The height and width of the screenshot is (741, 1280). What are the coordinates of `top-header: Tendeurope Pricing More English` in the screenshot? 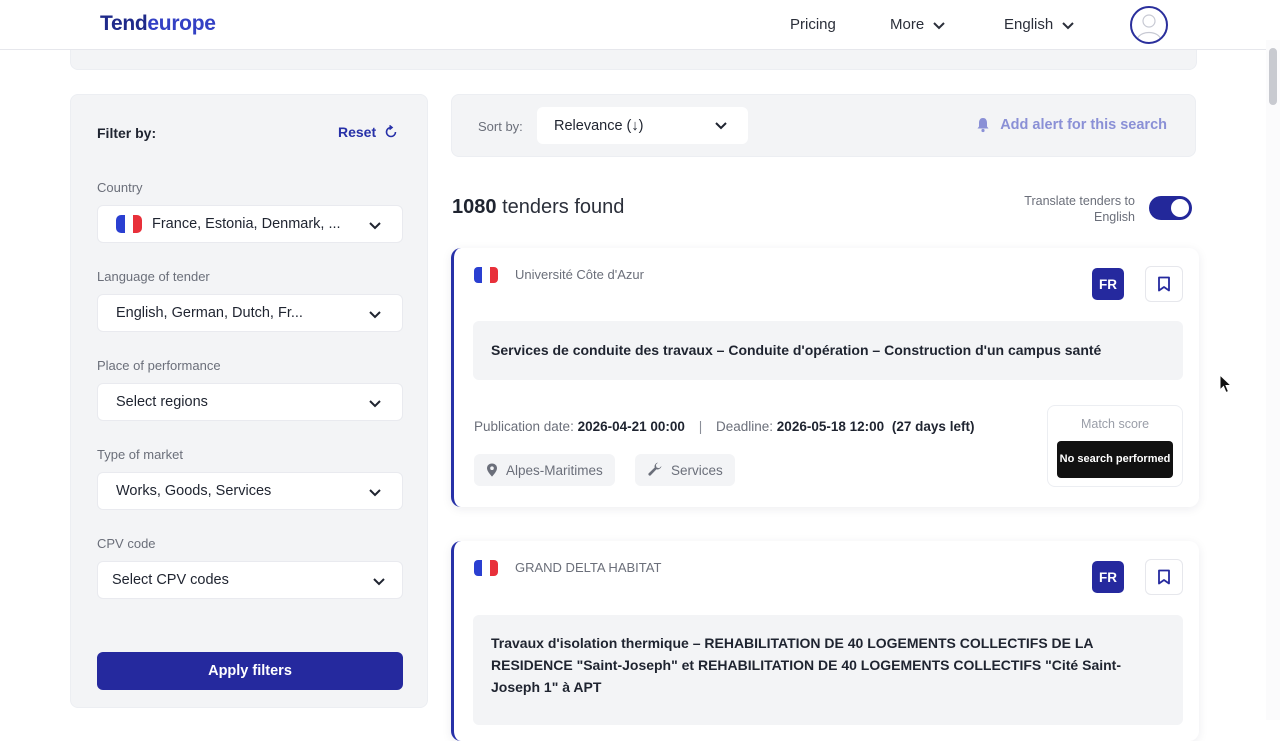 It's located at (640, 25).